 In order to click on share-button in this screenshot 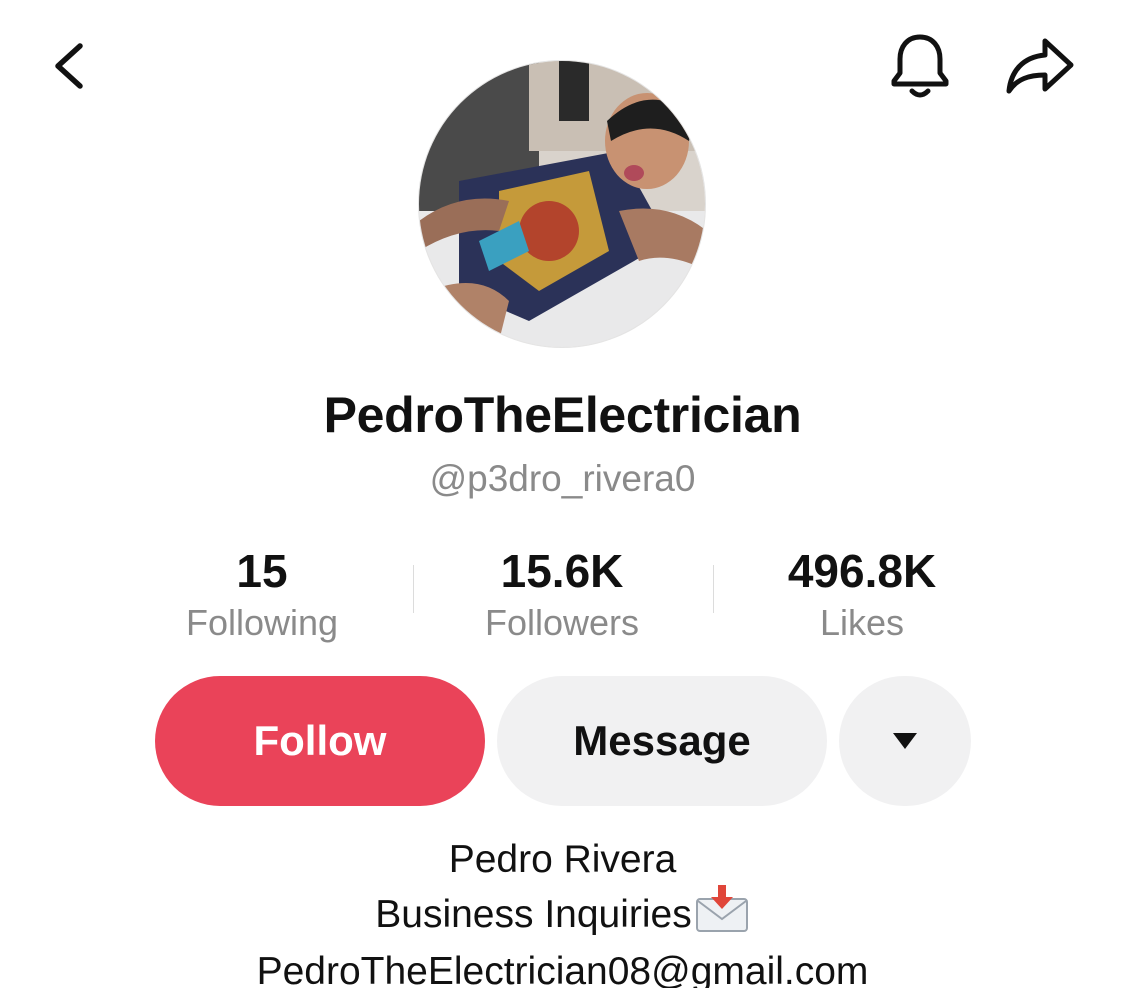, I will do `click(1040, 66)`.